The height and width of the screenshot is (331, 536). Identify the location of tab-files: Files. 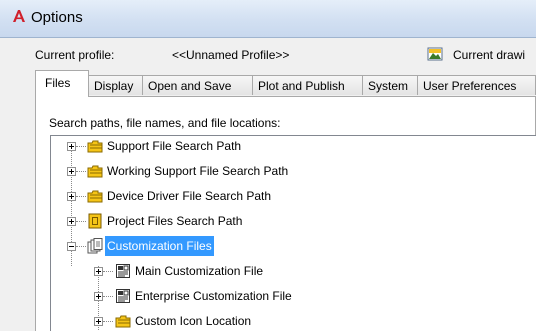
(62, 83).